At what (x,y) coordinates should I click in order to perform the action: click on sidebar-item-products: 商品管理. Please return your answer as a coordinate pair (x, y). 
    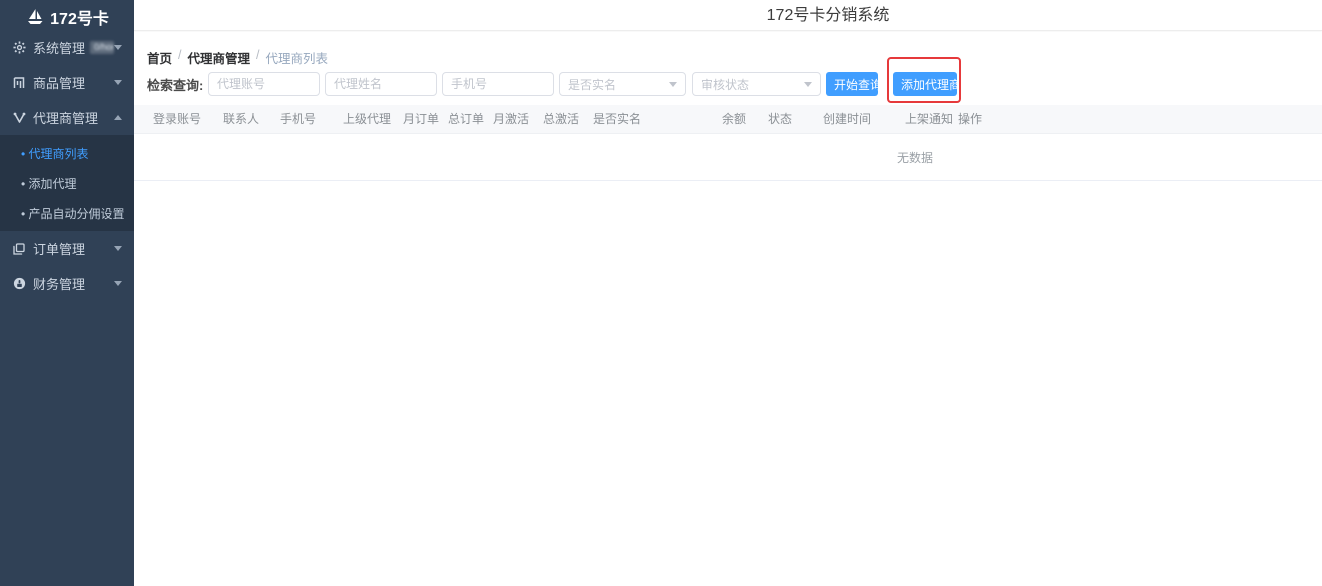
    Looking at the image, I should click on (67, 82).